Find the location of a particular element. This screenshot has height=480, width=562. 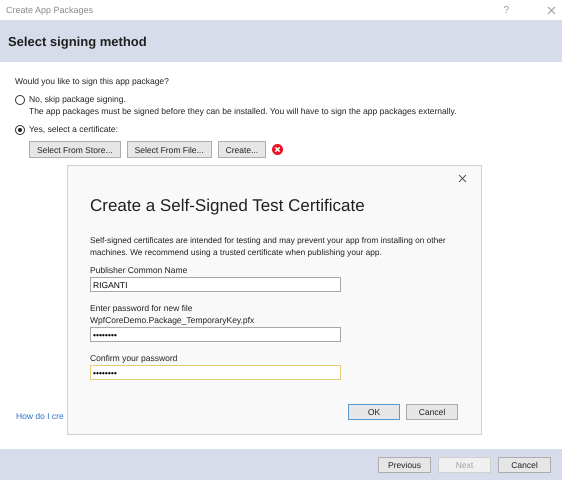

input-field: RIGANTI is located at coordinates (215, 284).